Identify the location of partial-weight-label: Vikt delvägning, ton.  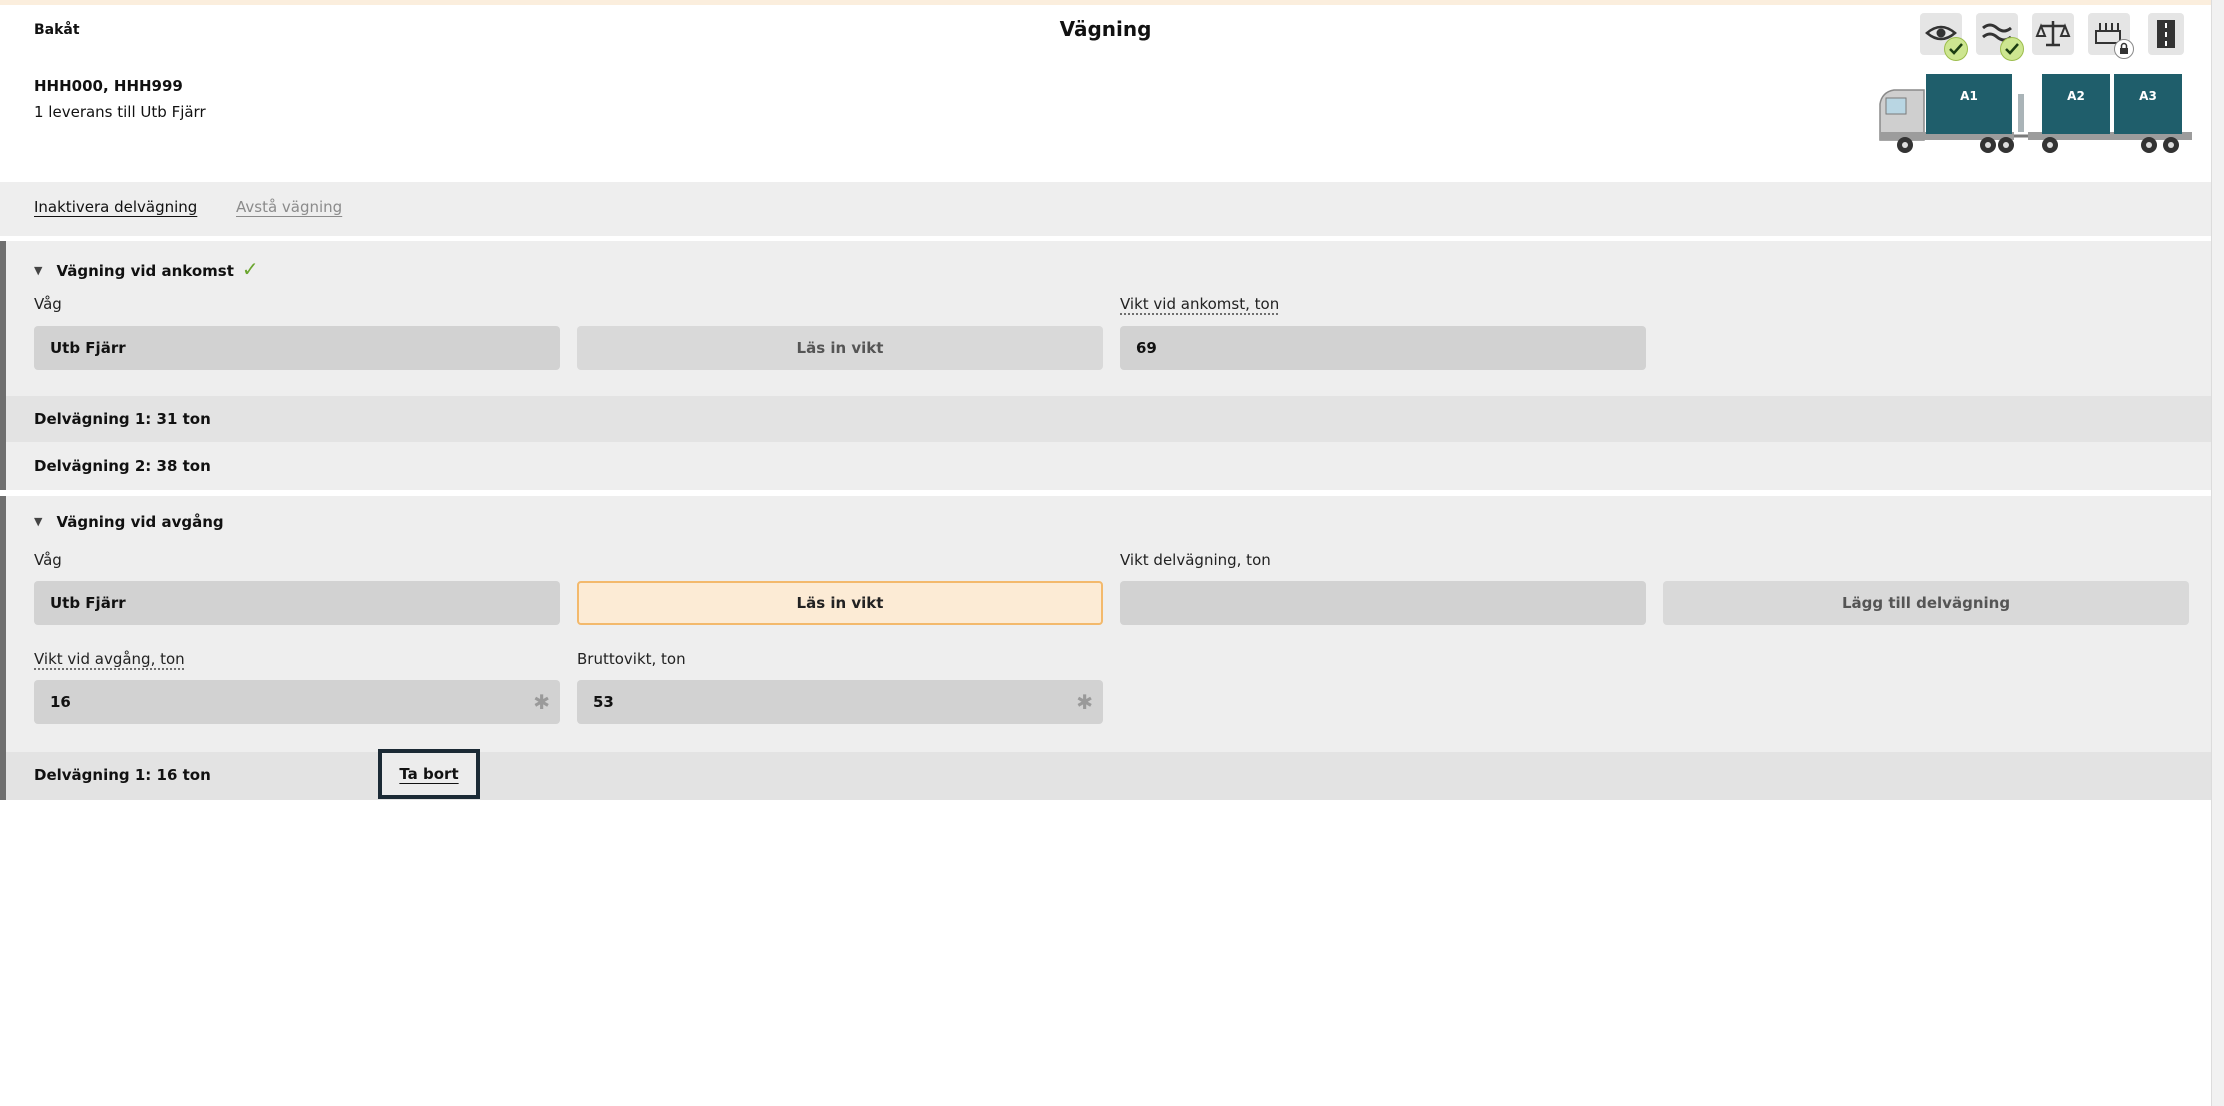
(1195, 560).